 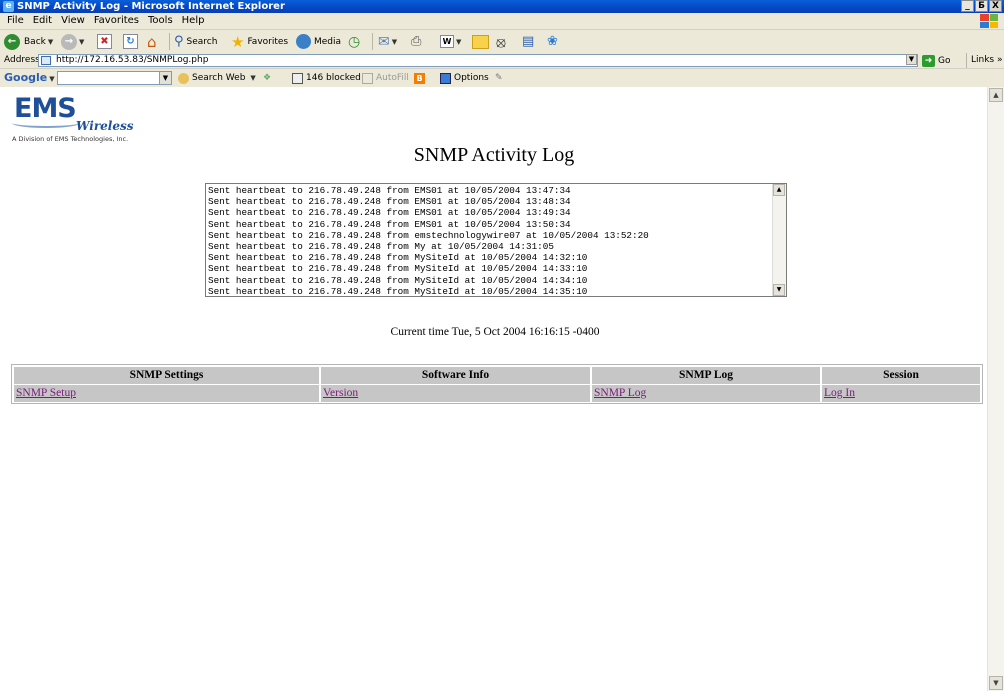 What do you see at coordinates (354, 41) in the screenshot?
I see `history-icon: ◷` at bounding box center [354, 41].